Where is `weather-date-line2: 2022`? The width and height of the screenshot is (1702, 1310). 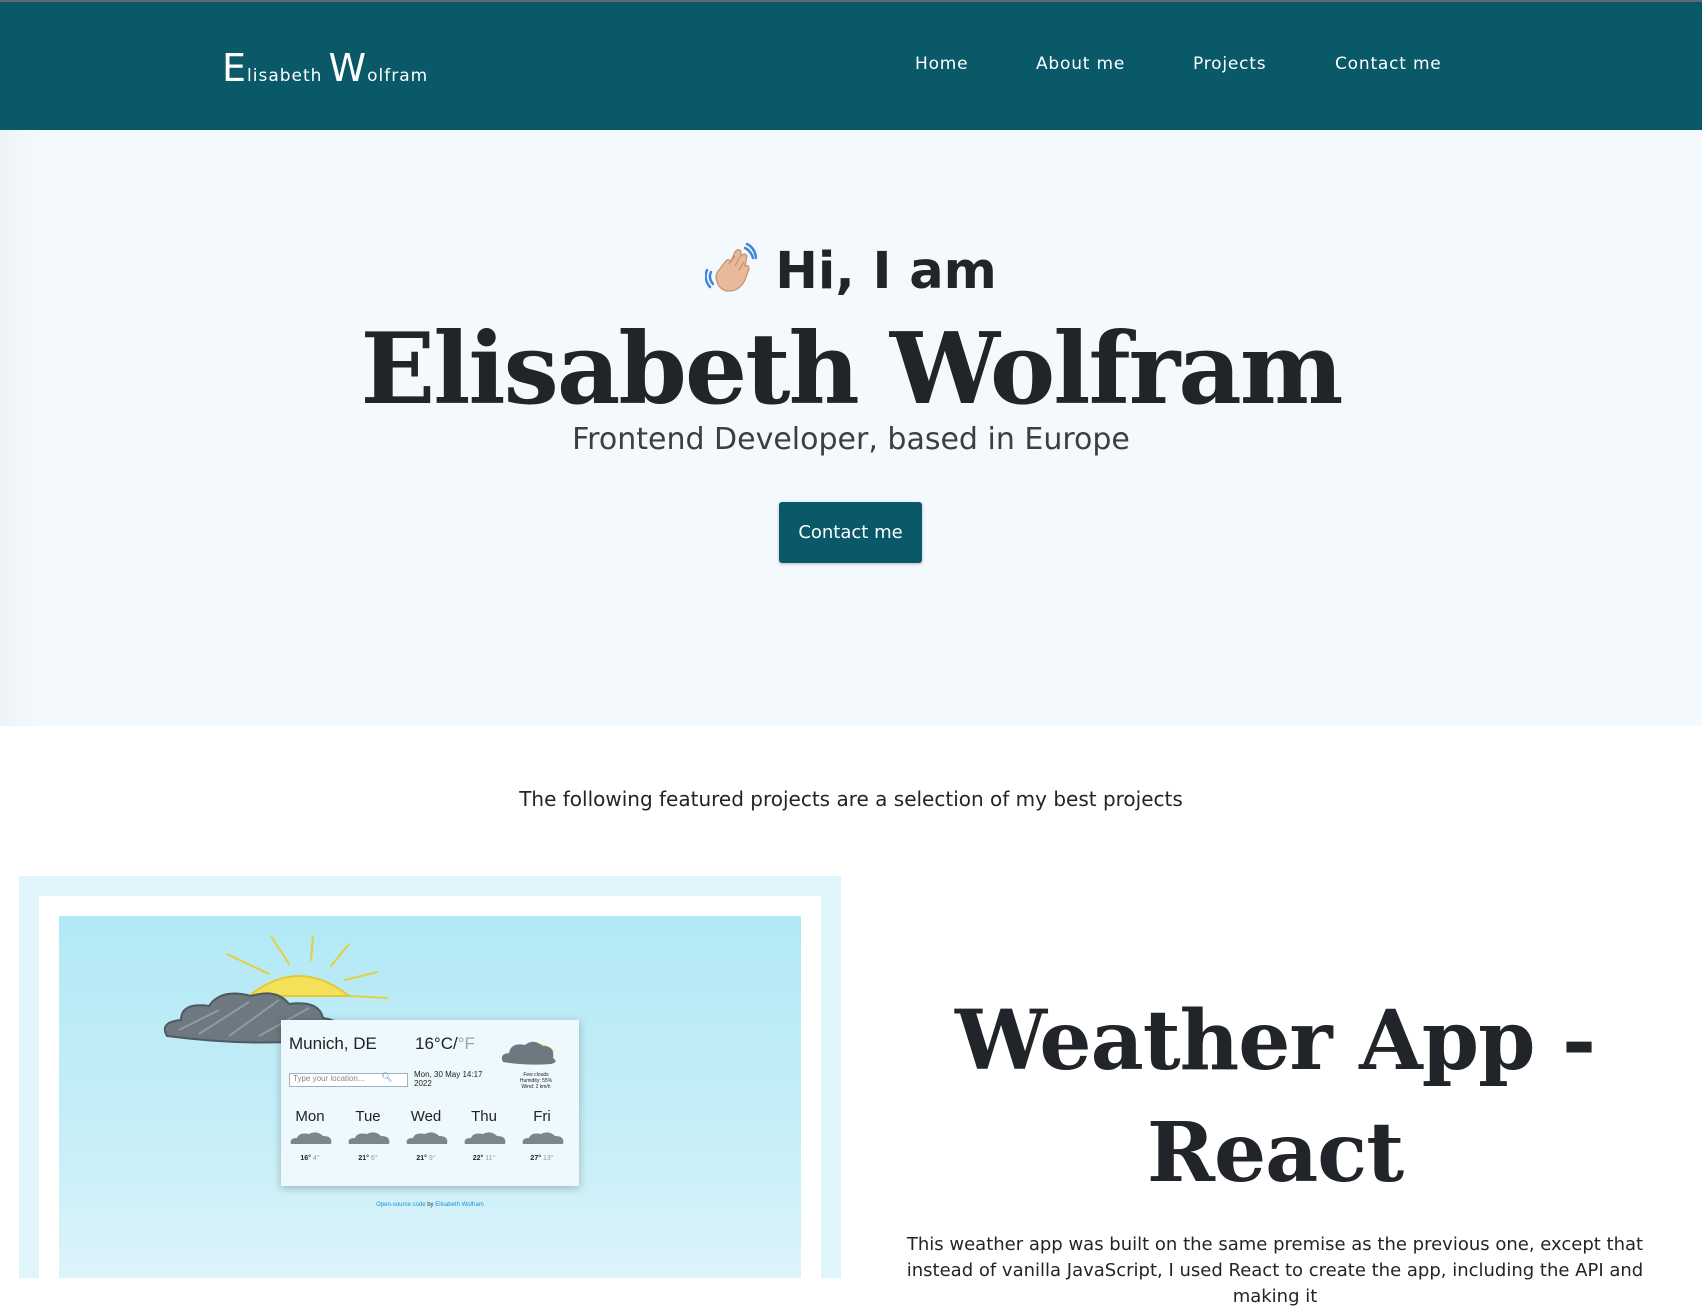
weather-date-line2: 2022 is located at coordinates (423, 1083).